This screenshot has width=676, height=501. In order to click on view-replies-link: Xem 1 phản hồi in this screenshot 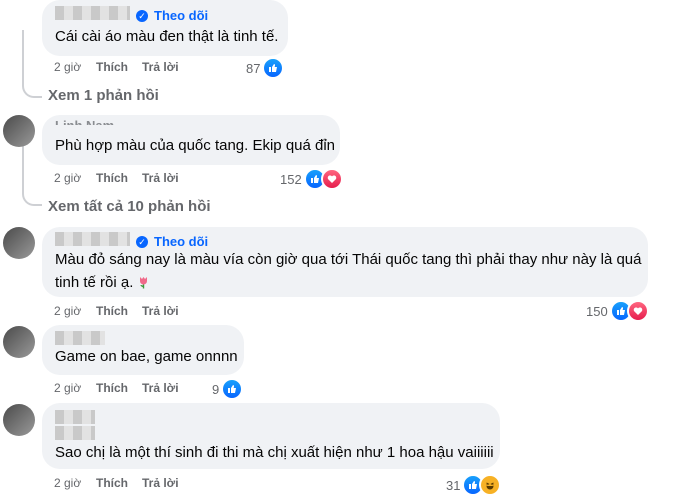, I will do `click(103, 95)`.